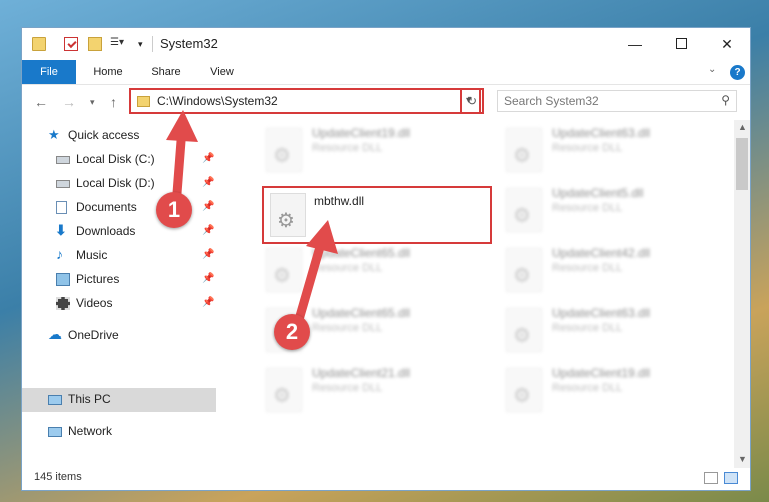 The height and width of the screenshot is (502, 769). What do you see at coordinates (377, 215) in the screenshot?
I see `mbthw-file-item: ⚙ mbthw.dll` at bounding box center [377, 215].